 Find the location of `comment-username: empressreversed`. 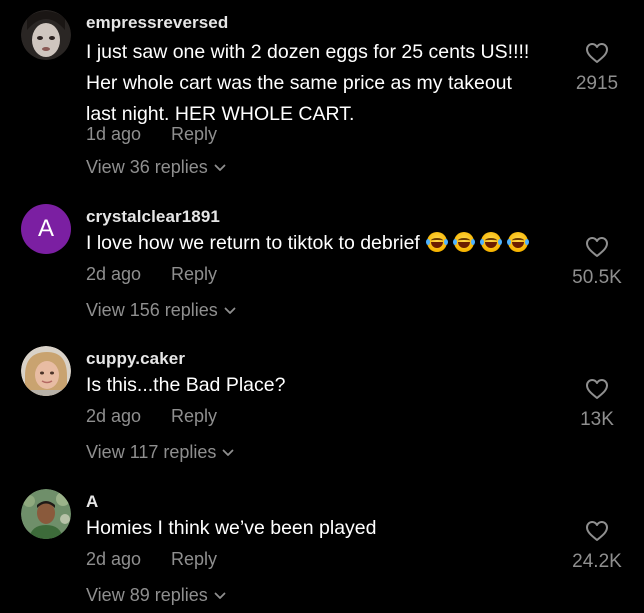

comment-username: empressreversed is located at coordinates (157, 23).